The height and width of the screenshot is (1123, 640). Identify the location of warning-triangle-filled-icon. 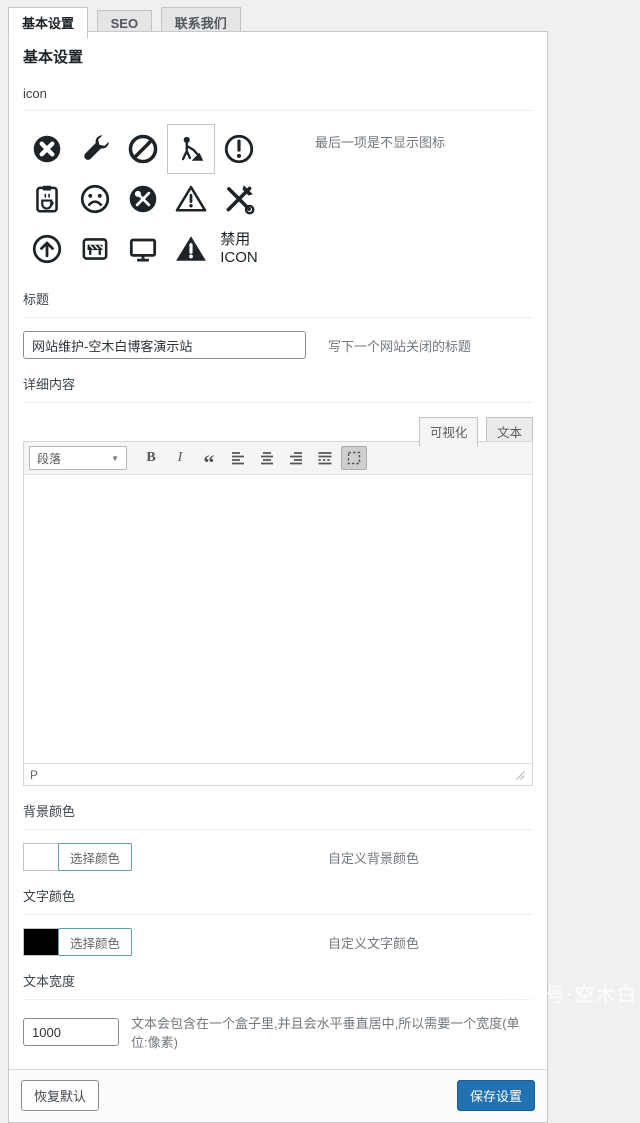
(191, 248).